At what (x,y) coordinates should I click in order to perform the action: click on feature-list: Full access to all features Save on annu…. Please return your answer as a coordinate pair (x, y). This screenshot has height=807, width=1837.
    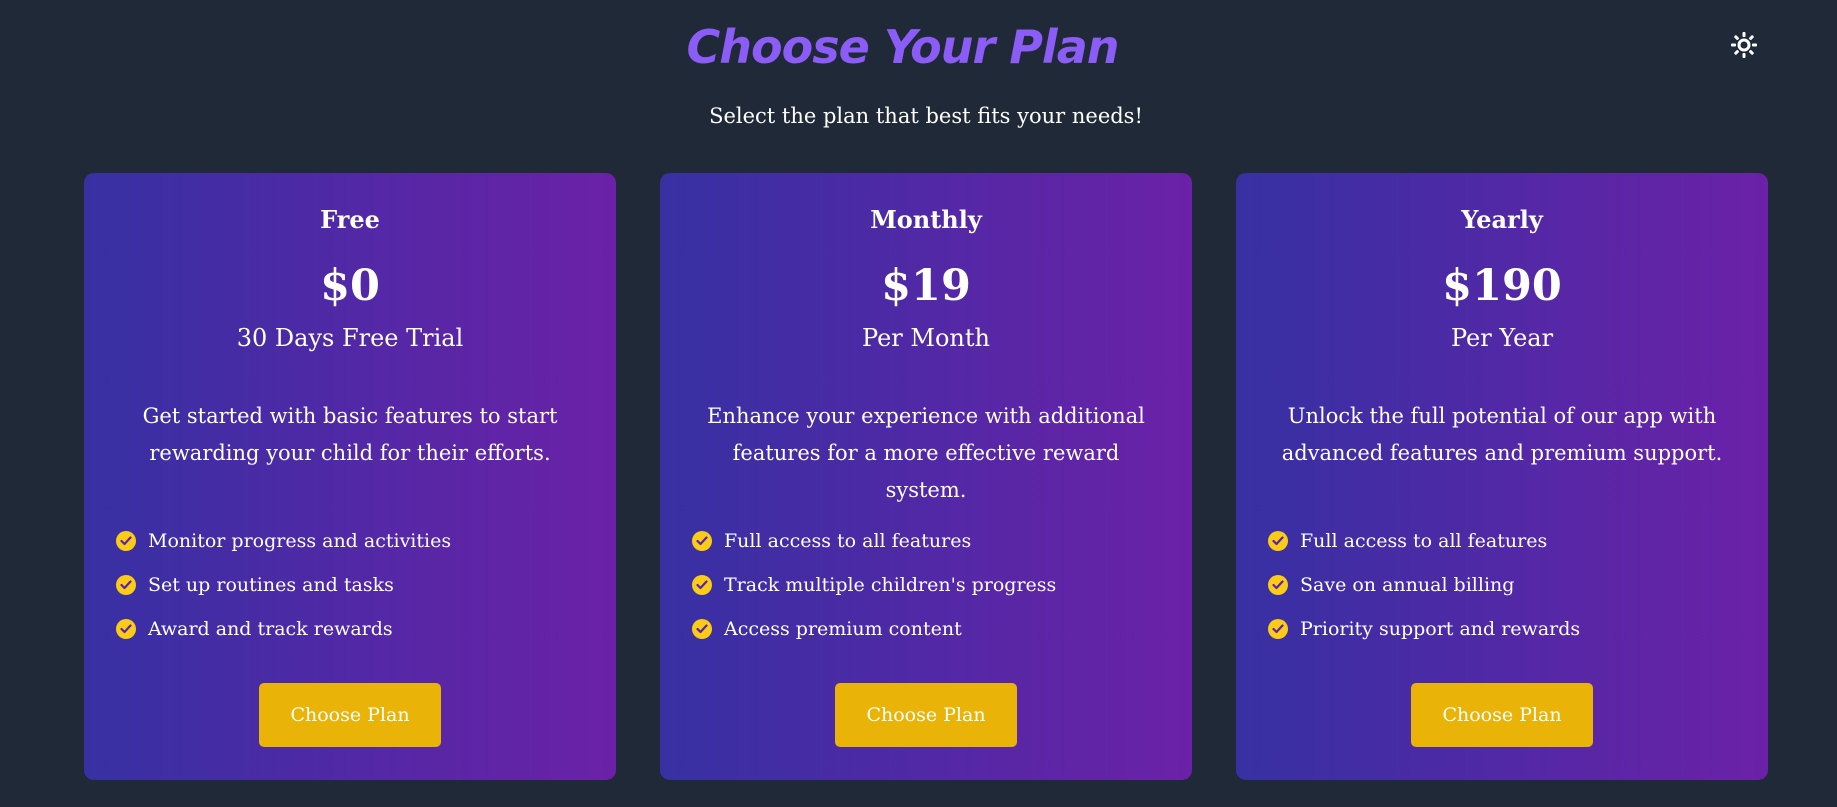
    Looking at the image, I should click on (1424, 585).